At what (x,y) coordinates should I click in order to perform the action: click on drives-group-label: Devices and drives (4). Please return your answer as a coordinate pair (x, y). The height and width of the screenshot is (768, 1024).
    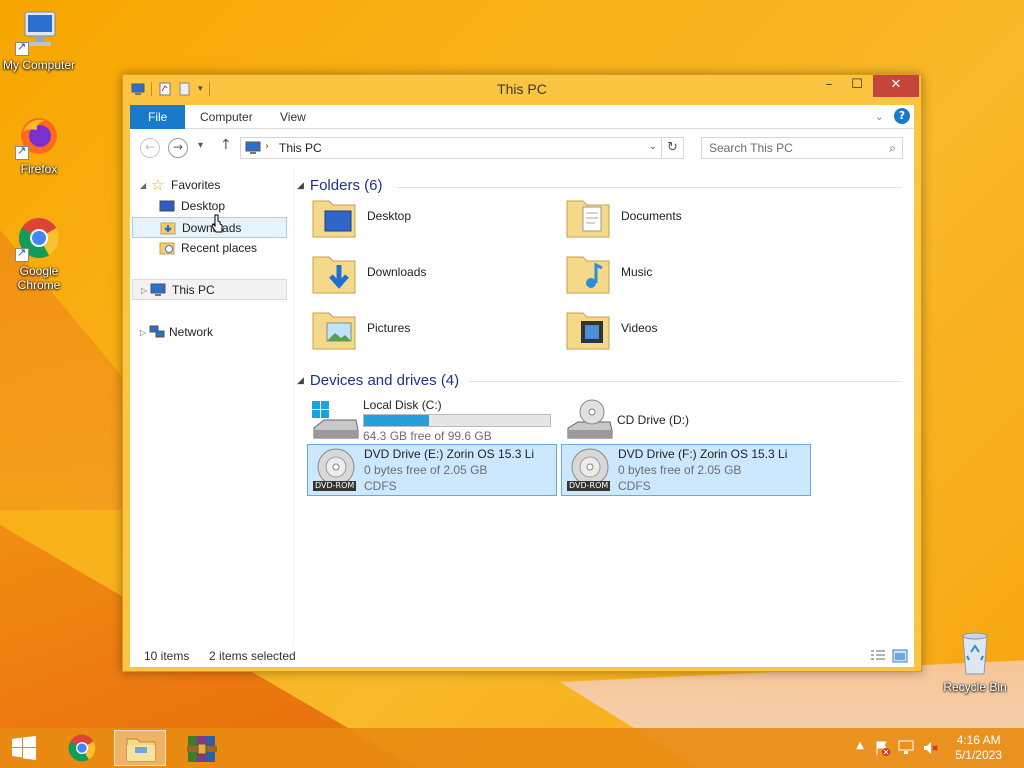
    Looking at the image, I should click on (384, 380).